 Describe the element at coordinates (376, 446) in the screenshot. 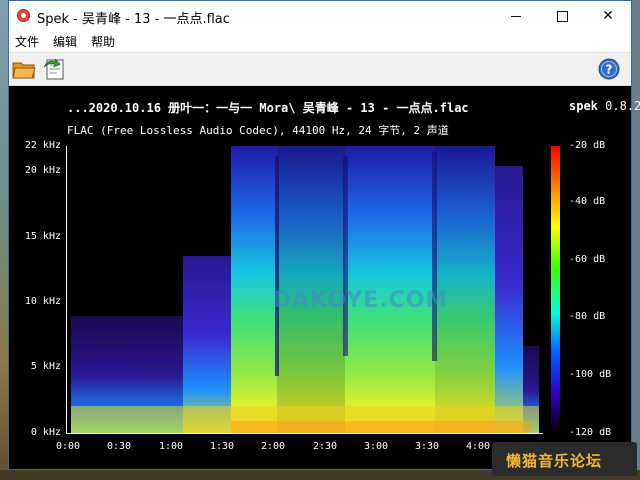

I see `x-tick-label: 3:00` at that location.